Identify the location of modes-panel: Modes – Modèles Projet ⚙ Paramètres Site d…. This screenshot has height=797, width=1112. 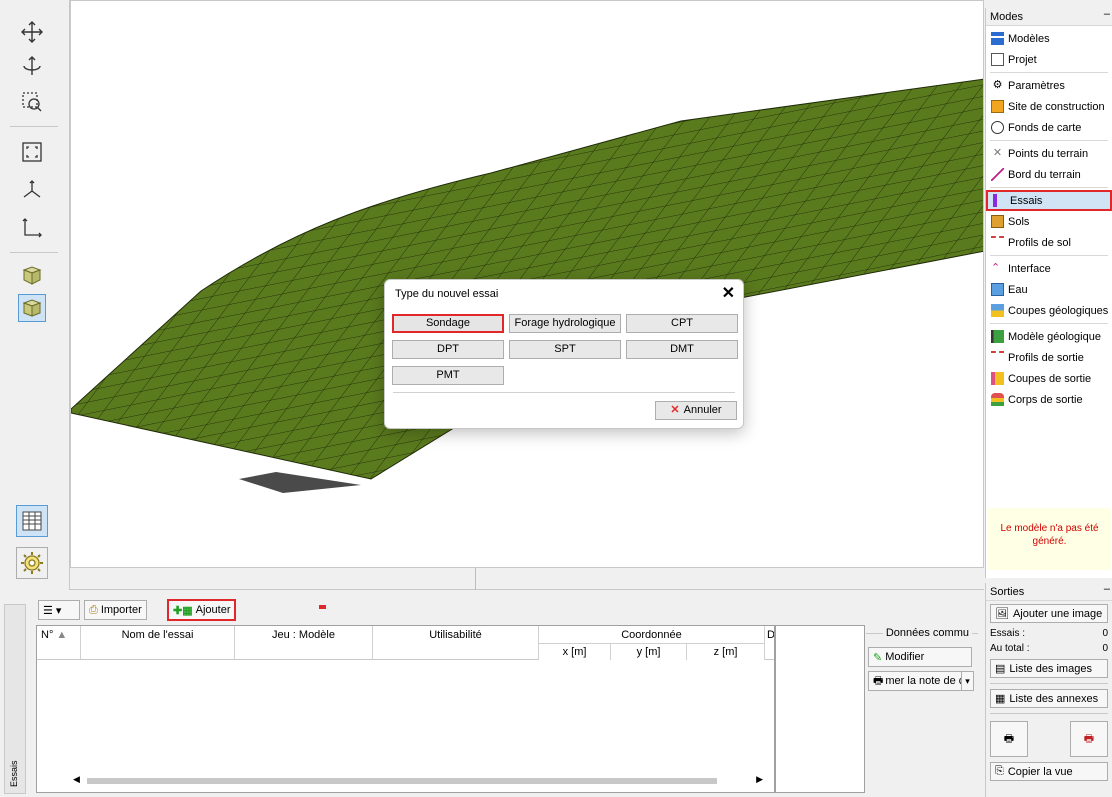
(1048, 293).